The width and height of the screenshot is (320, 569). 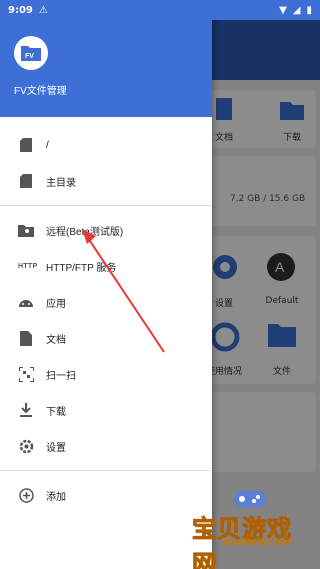 I want to click on nav-item-remote: 远程(Beta测试版), so click(x=106, y=230).